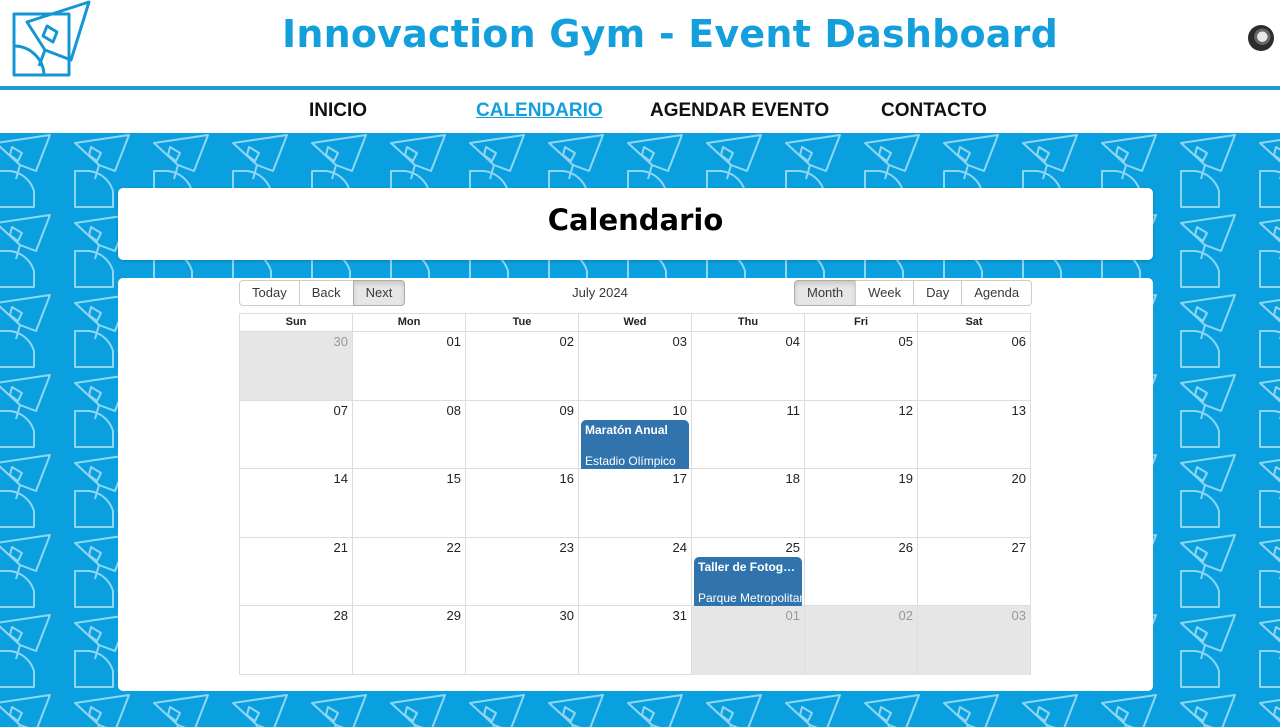  I want to click on day-number: 27, so click(1019, 547).